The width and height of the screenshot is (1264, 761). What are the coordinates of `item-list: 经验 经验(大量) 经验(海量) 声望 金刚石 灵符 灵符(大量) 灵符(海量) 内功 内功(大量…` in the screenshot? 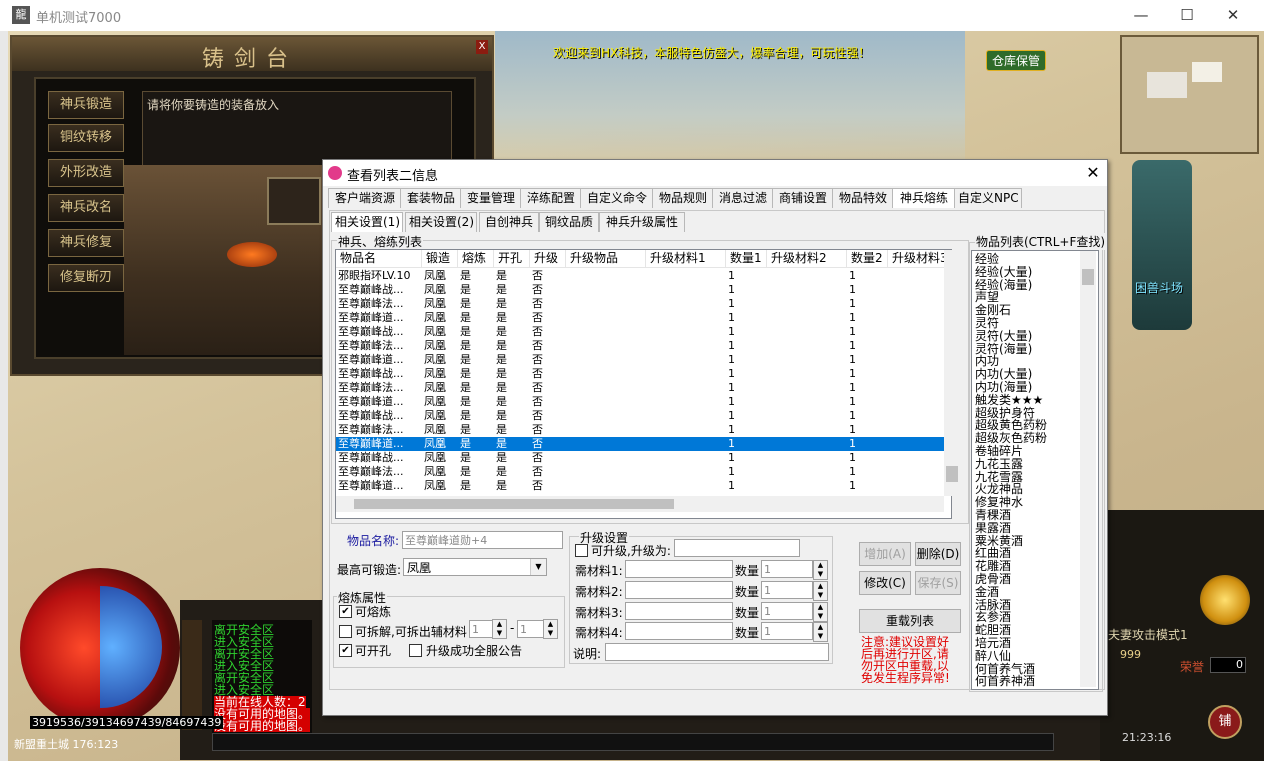 It's located at (1035, 470).